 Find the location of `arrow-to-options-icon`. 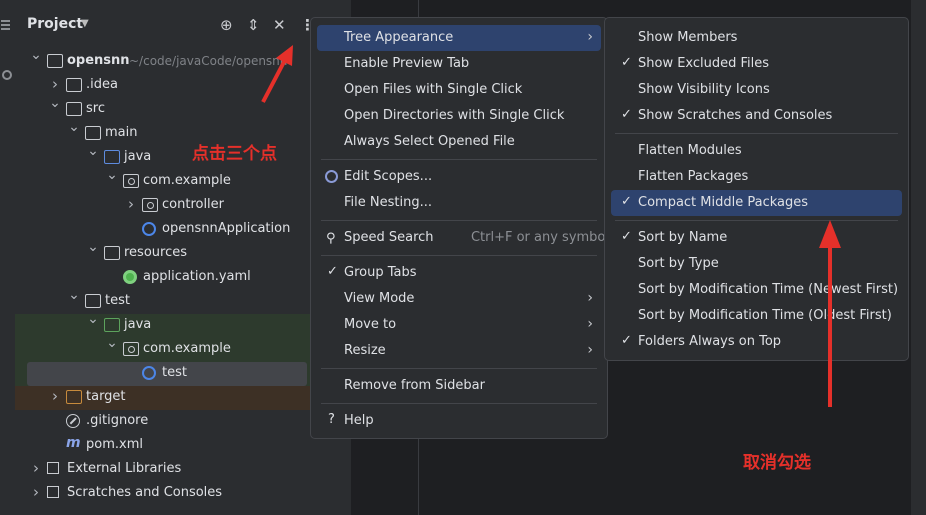

arrow-to-options-icon is located at coordinates (277, 74).